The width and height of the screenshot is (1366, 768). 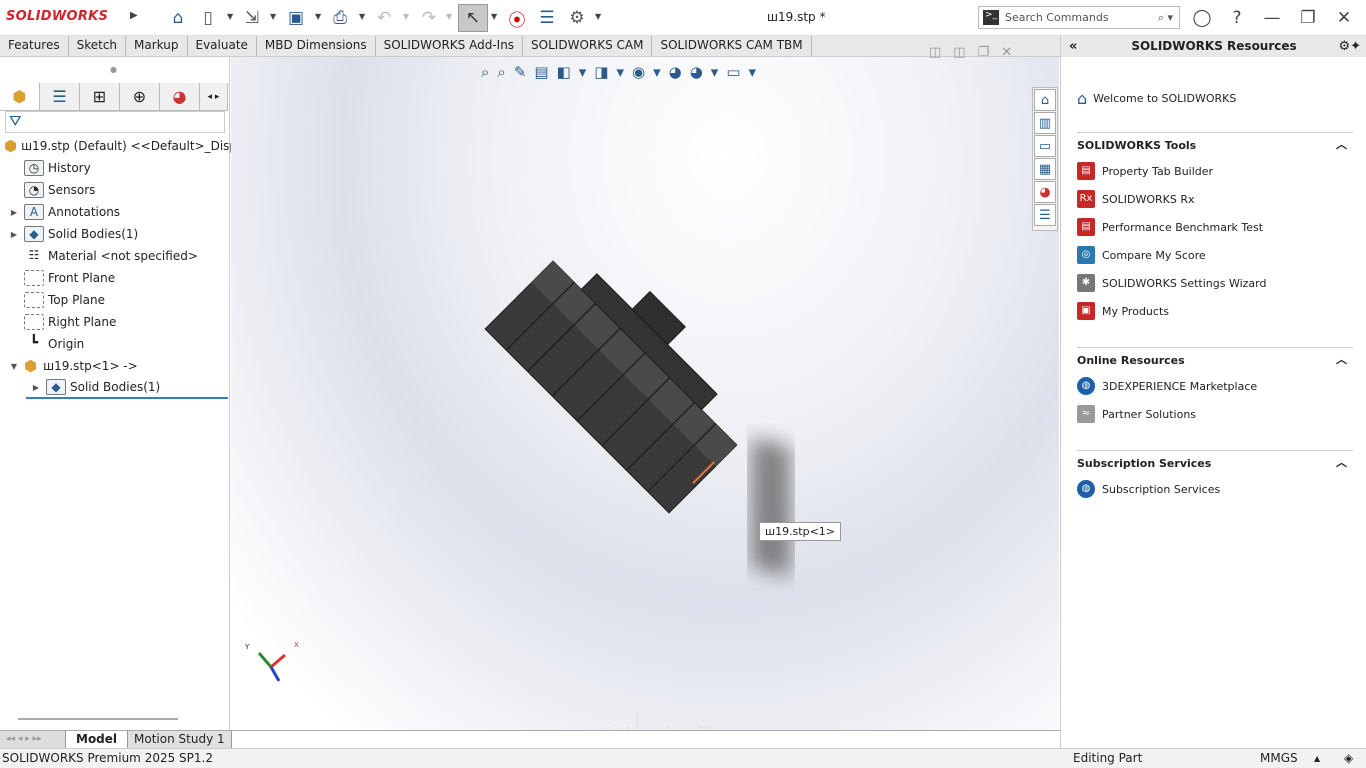 What do you see at coordinates (119, 212) in the screenshot?
I see `tree-item-annotations: ▶ A Annotations` at bounding box center [119, 212].